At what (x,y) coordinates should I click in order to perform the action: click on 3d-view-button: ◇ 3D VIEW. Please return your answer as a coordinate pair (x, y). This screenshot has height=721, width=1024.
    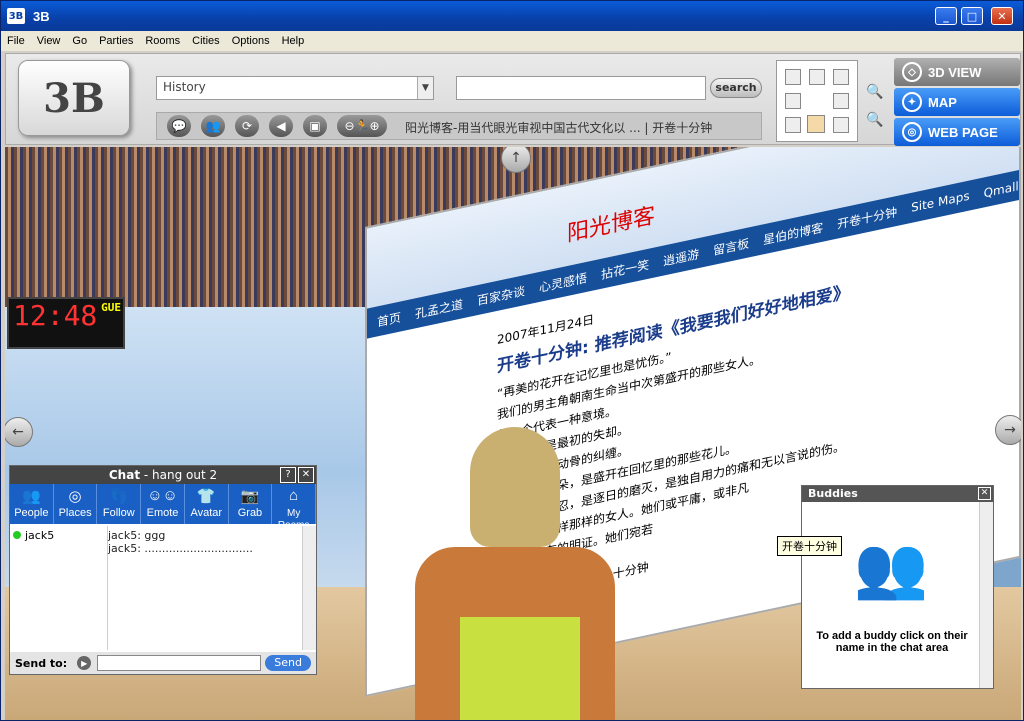
    Looking at the image, I should click on (957, 72).